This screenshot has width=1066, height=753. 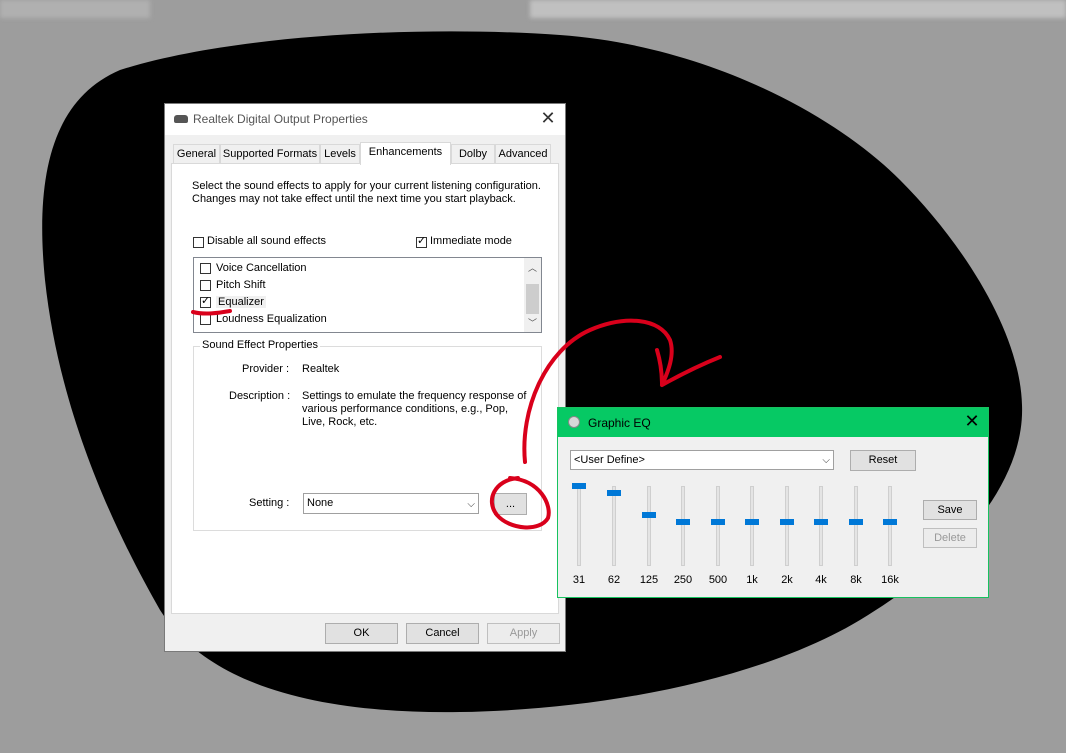 What do you see at coordinates (579, 580) in the screenshot?
I see `eq-band-label: 31` at bounding box center [579, 580].